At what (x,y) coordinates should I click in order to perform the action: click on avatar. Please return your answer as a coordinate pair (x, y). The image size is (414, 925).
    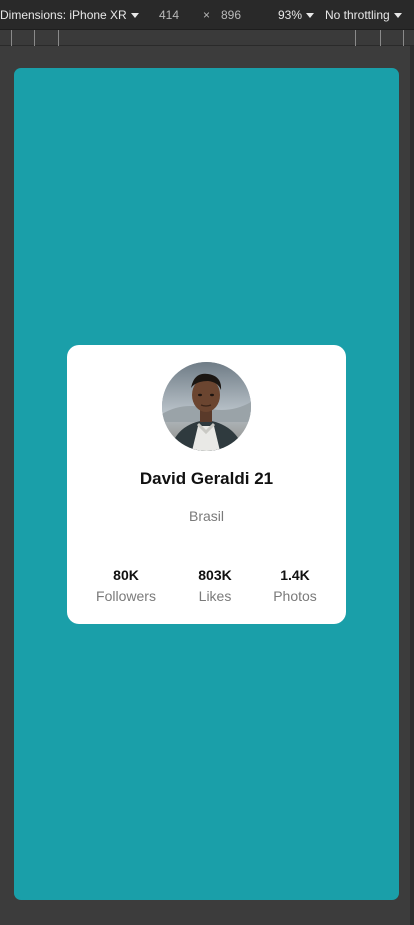
    Looking at the image, I should click on (206, 406).